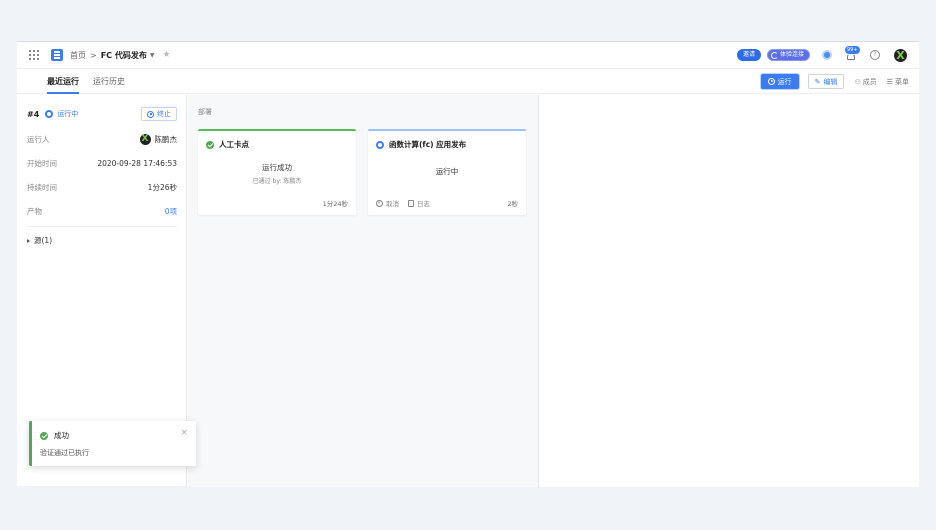  I want to click on runner-name: 陈鹏杰, so click(166, 139).